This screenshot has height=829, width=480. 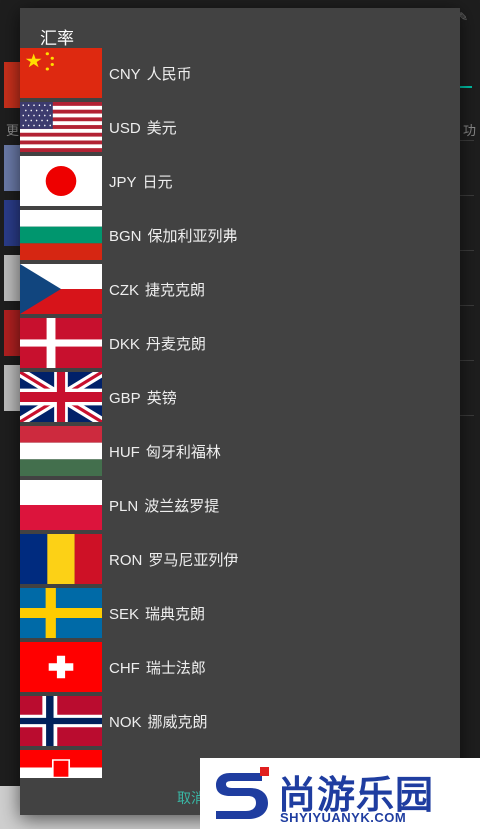 What do you see at coordinates (161, 128) in the screenshot?
I see `currency-name: 美元` at bounding box center [161, 128].